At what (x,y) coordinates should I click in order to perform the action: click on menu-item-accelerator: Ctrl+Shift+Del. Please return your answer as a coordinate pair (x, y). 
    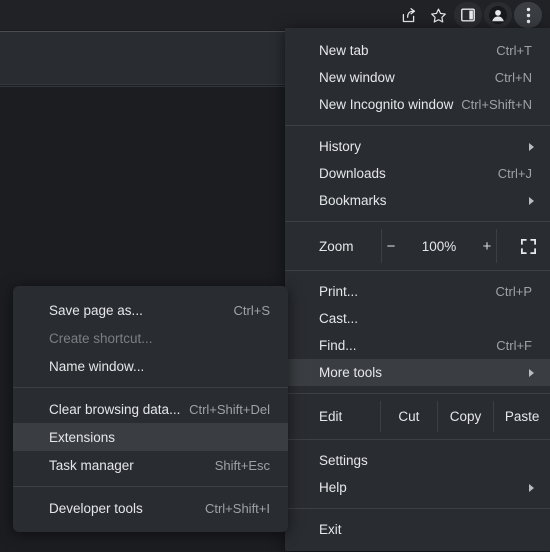
    Looking at the image, I should click on (229, 409).